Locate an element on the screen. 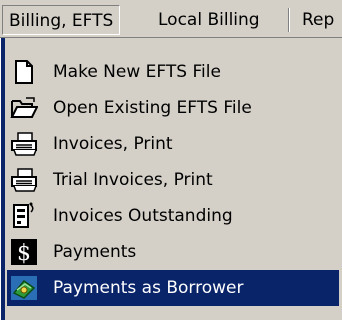  menu-item-label: Trial Invoices, Print is located at coordinates (133, 180).